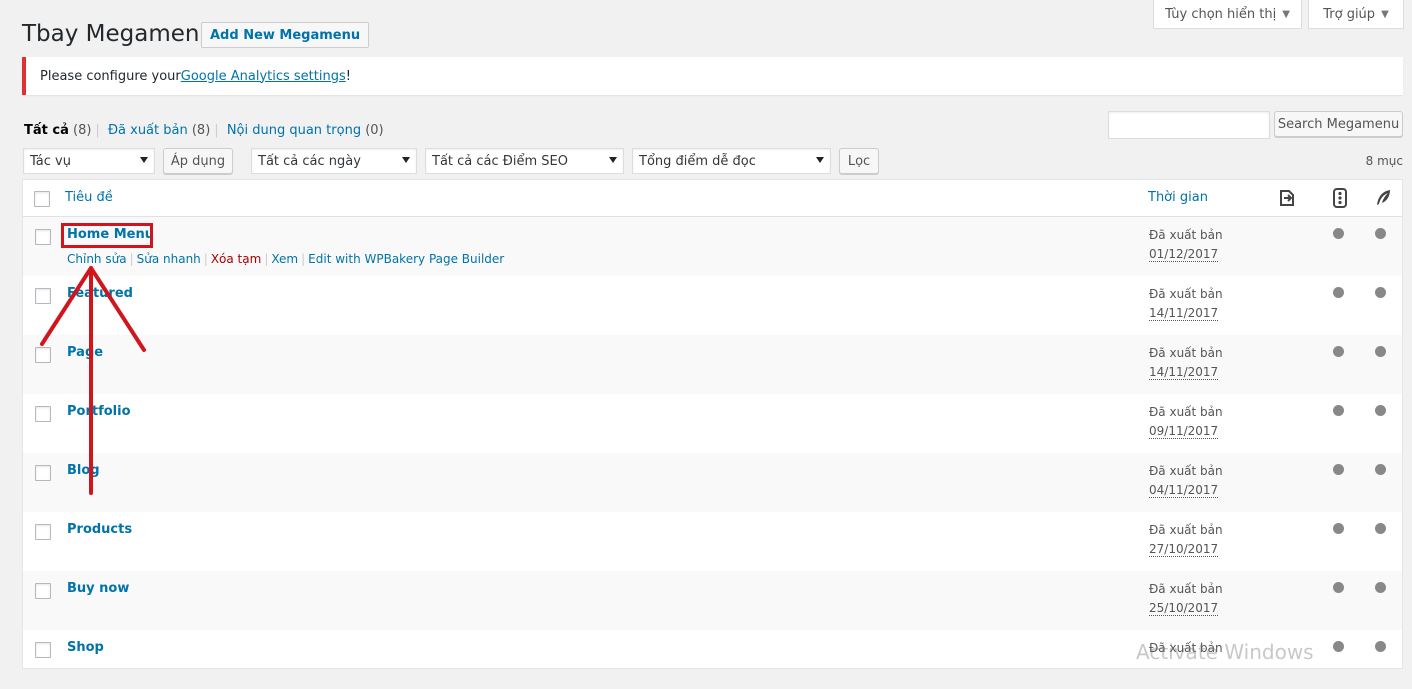 The width and height of the screenshot is (1412, 689). Describe the element at coordinates (1225, 652) in the screenshot. I see `windows-watermark: Activate Windows` at that location.